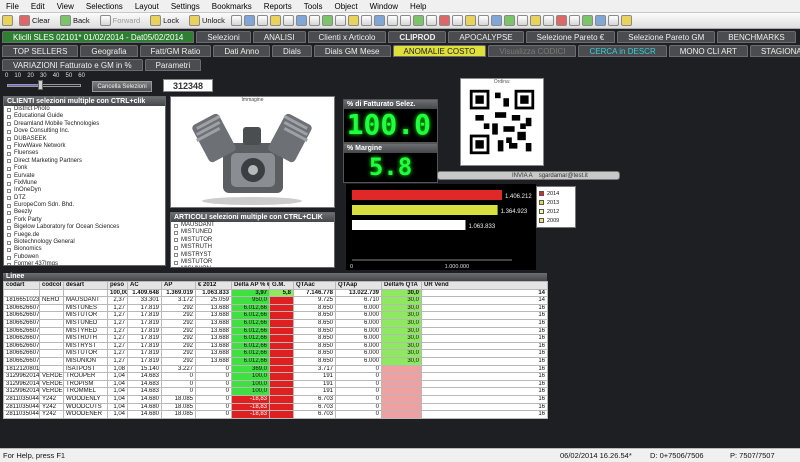 This screenshot has height=462, width=800. I want to click on menu-item: Object, so click(345, 6).